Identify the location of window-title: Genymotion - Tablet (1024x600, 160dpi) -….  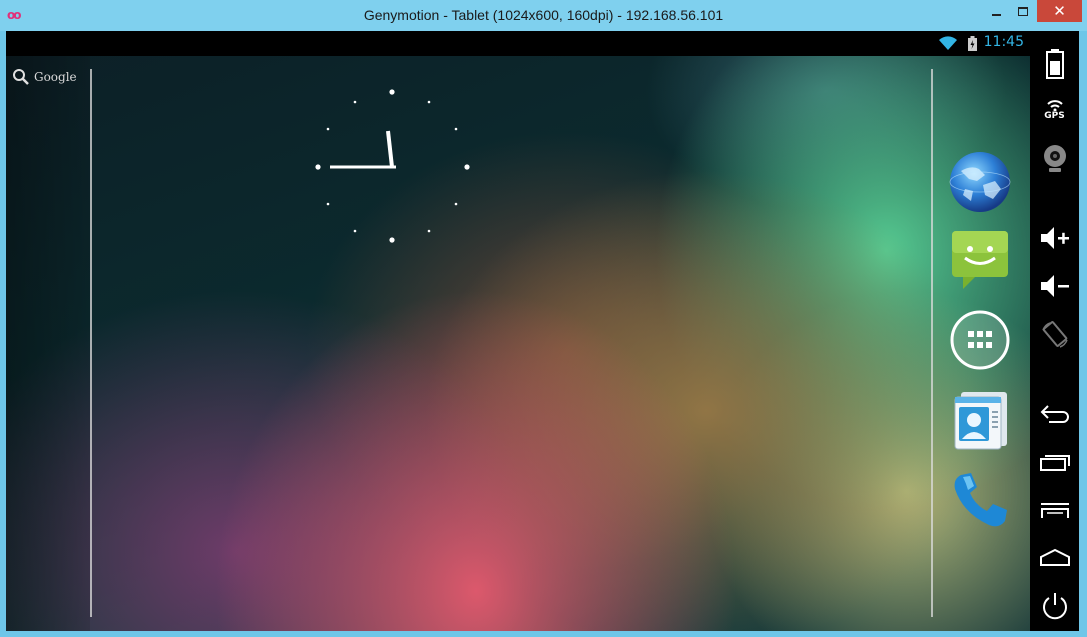
(543, 15).